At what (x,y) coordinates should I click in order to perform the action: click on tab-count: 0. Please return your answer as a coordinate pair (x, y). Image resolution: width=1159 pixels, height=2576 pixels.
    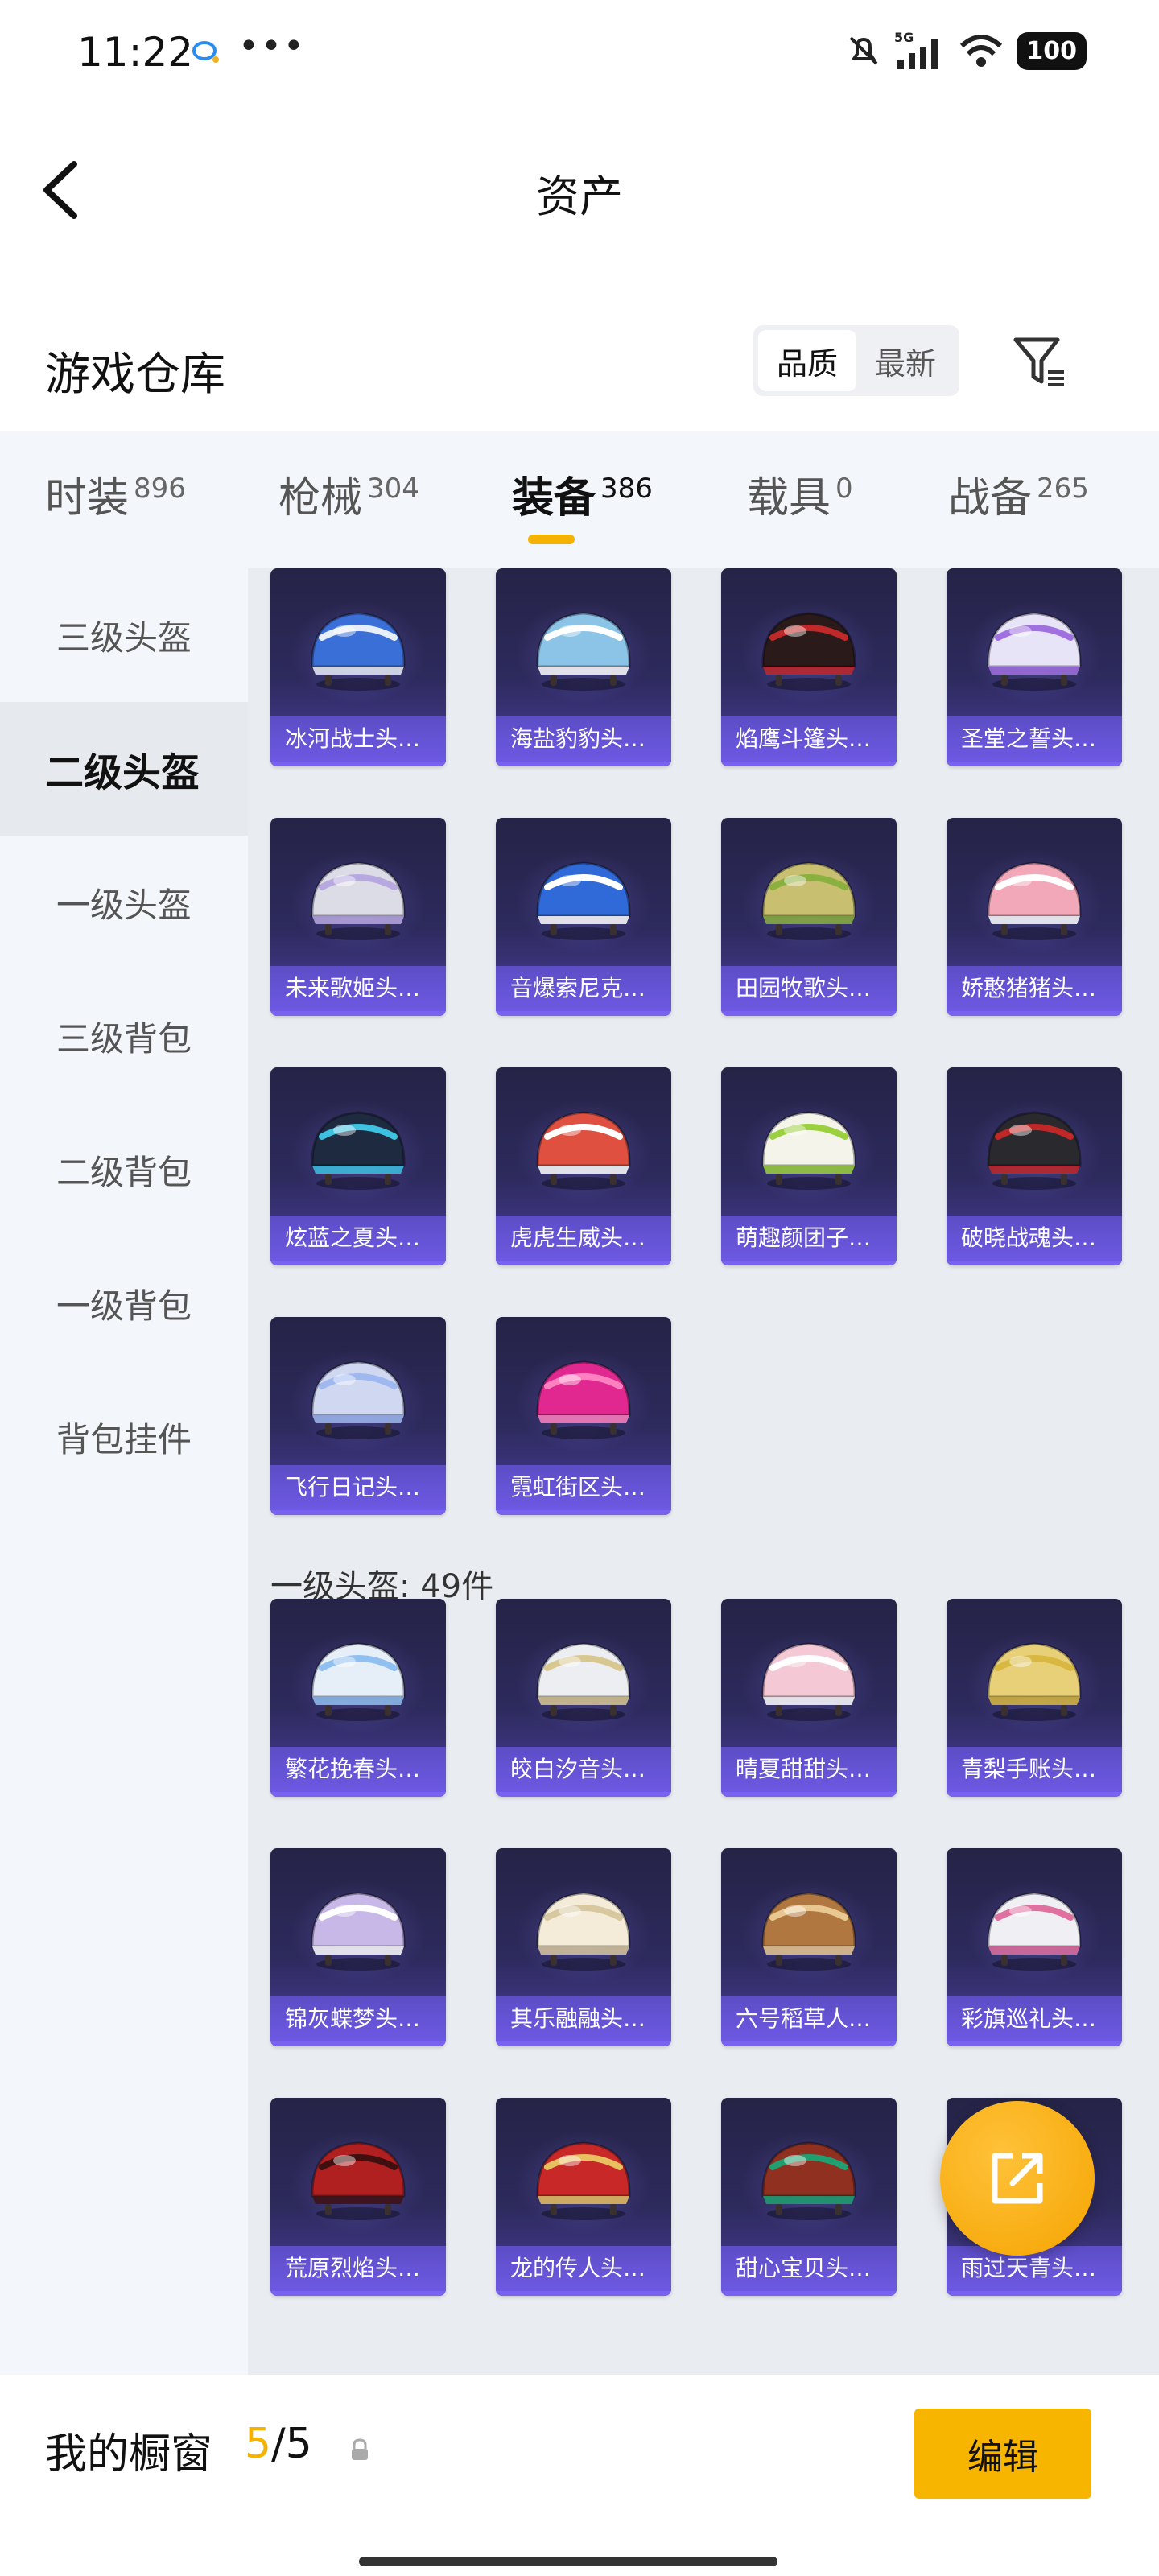
    Looking at the image, I should click on (844, 489).